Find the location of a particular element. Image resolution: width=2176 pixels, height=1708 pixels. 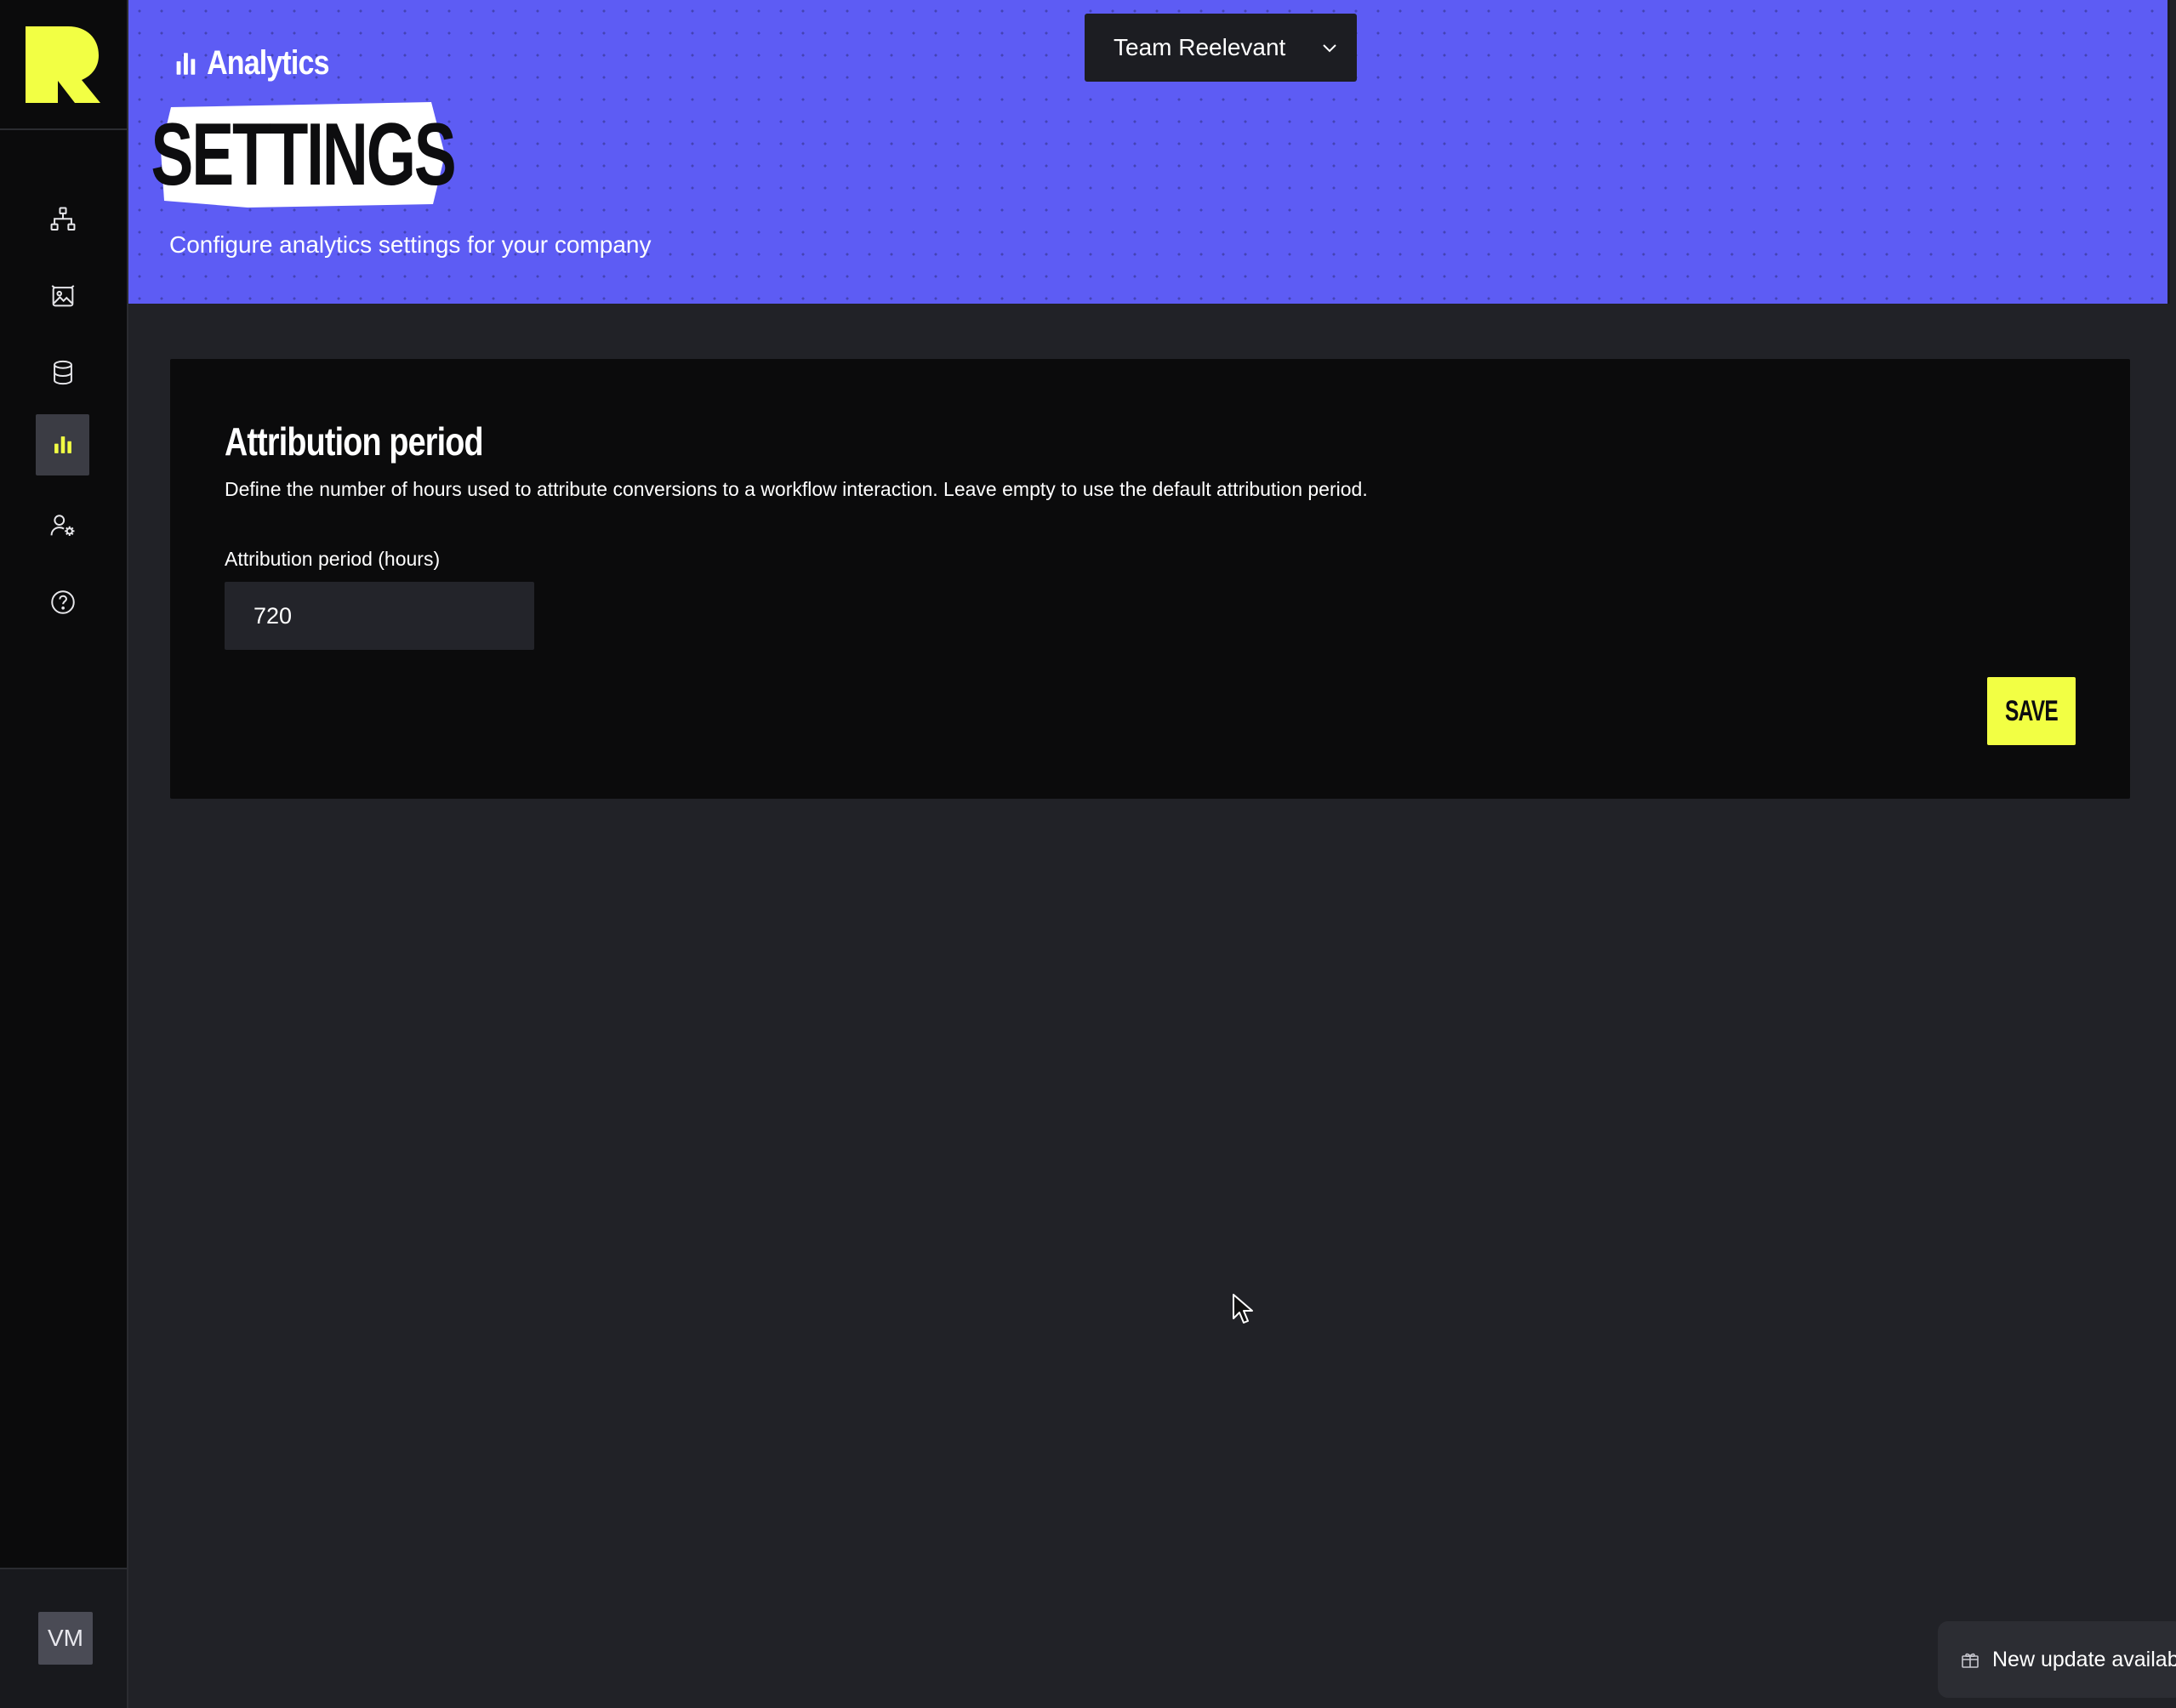

team-select: Team Reelevant is located at coordinates (1221, 48).